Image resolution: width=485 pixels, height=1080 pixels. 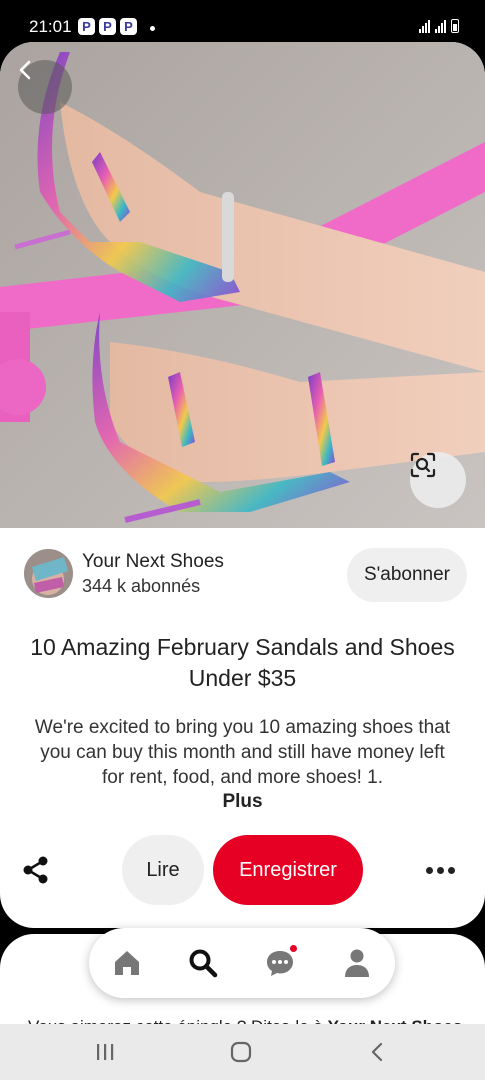 I want to click on back-nav-button, so click(x=377, y=1052).